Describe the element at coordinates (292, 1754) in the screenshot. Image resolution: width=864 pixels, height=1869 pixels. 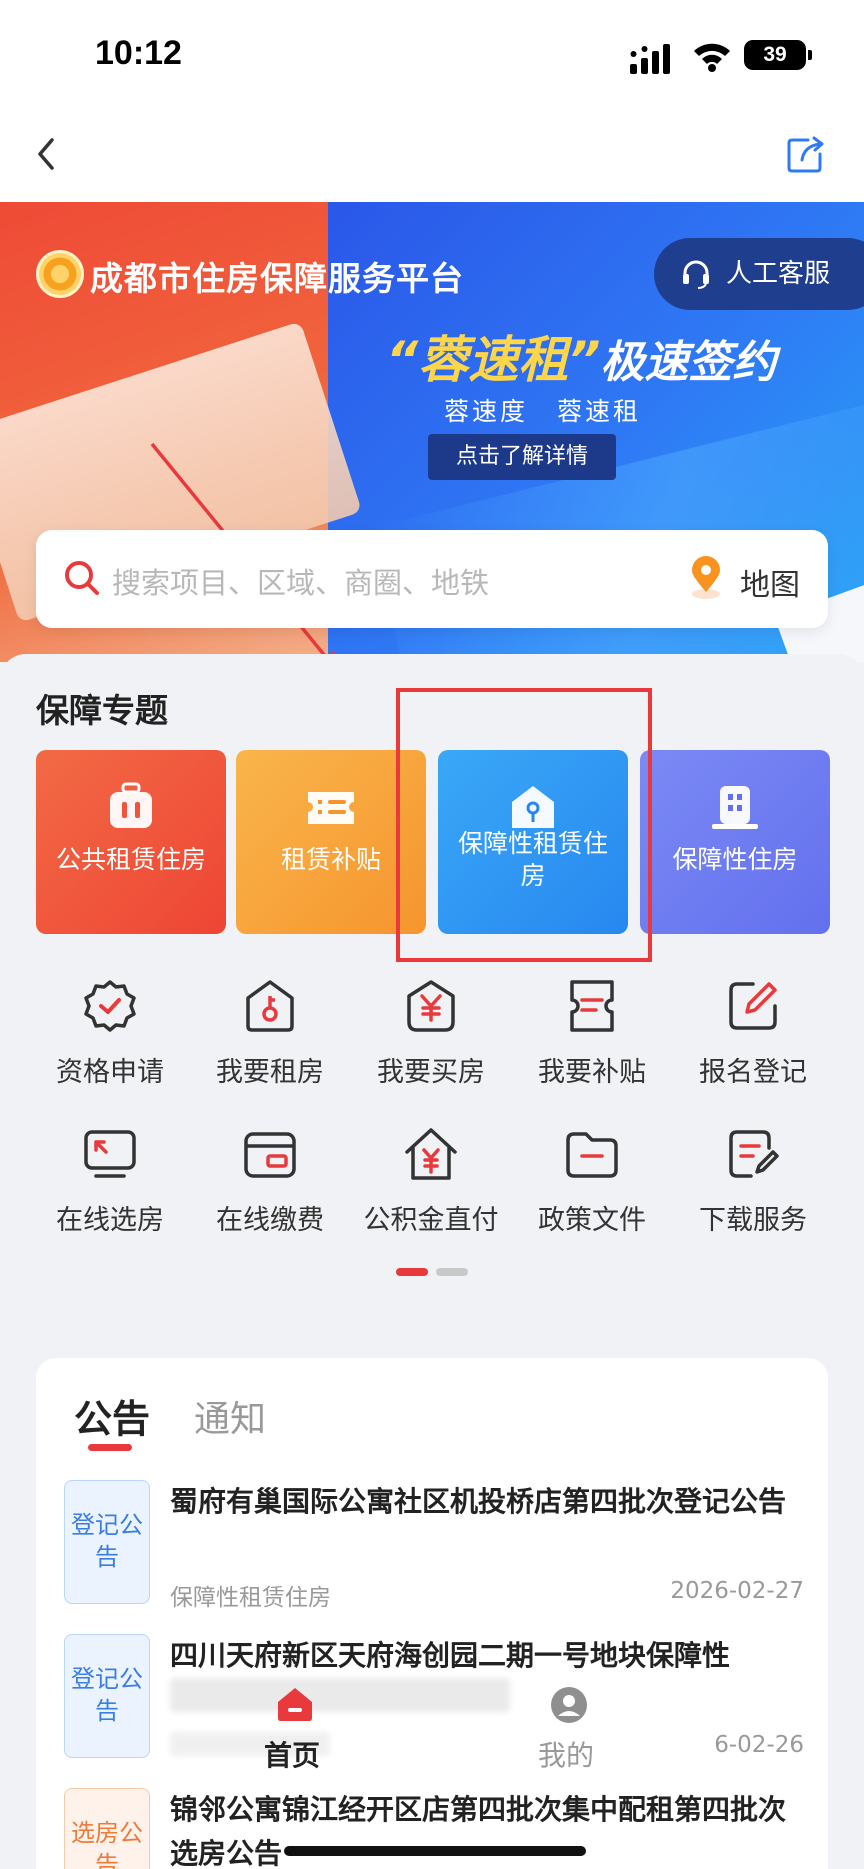
I see `tab-home: 首页` at that location.